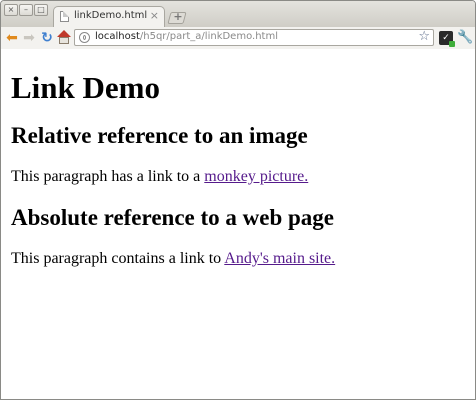 This screenshot has width=476, height=400. Describe the element at coordinates (238, 14) in the screenshot. I see `title-bar: × – □ linkDemo.html ×` at that location.